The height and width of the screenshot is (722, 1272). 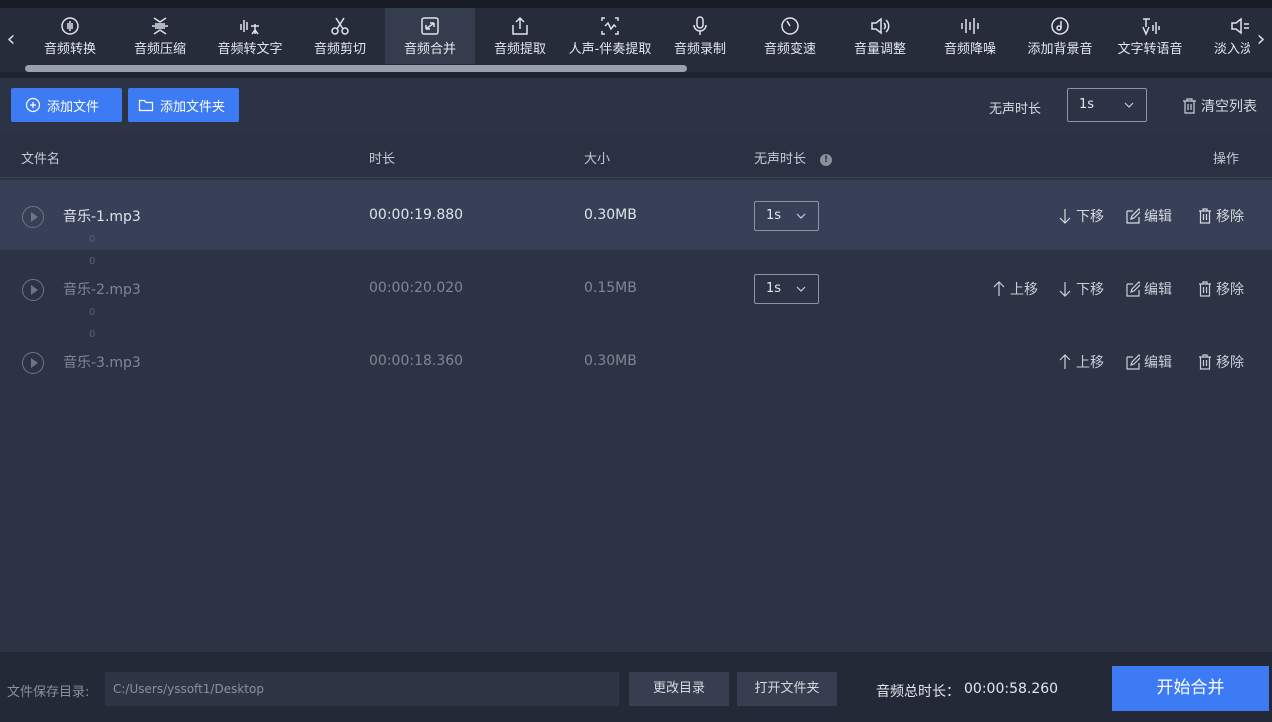 What do you see at coordinates (780, 159) in the screenshot?
I see `header-silence-label: 无声时长` at bounding box center [780, 159].